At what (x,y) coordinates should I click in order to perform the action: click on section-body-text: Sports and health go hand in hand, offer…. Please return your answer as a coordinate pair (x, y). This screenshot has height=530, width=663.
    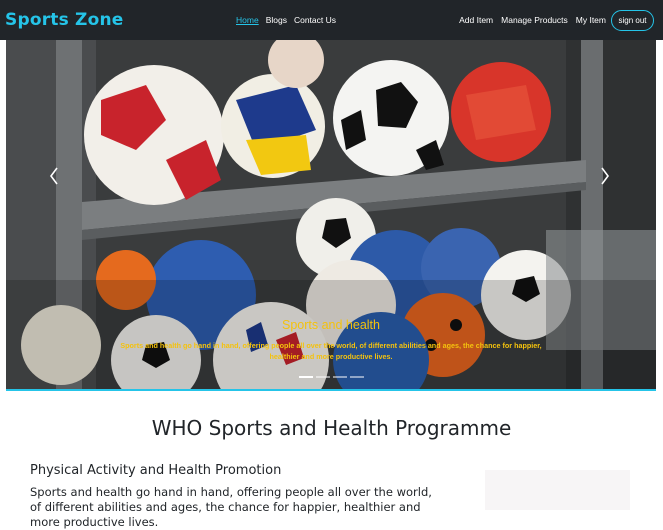
    Looking at the image, I should click on (231, 507).